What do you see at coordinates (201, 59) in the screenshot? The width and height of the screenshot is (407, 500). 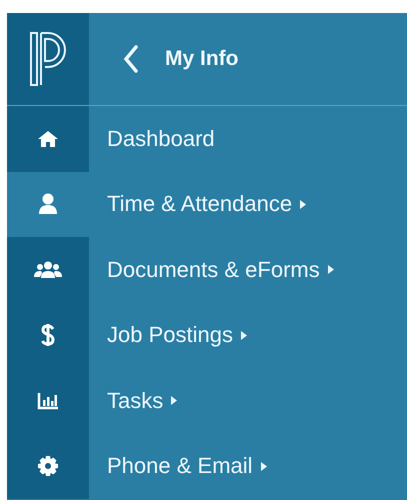 I see `page-title: My Info` at bounding box center [201, 59].